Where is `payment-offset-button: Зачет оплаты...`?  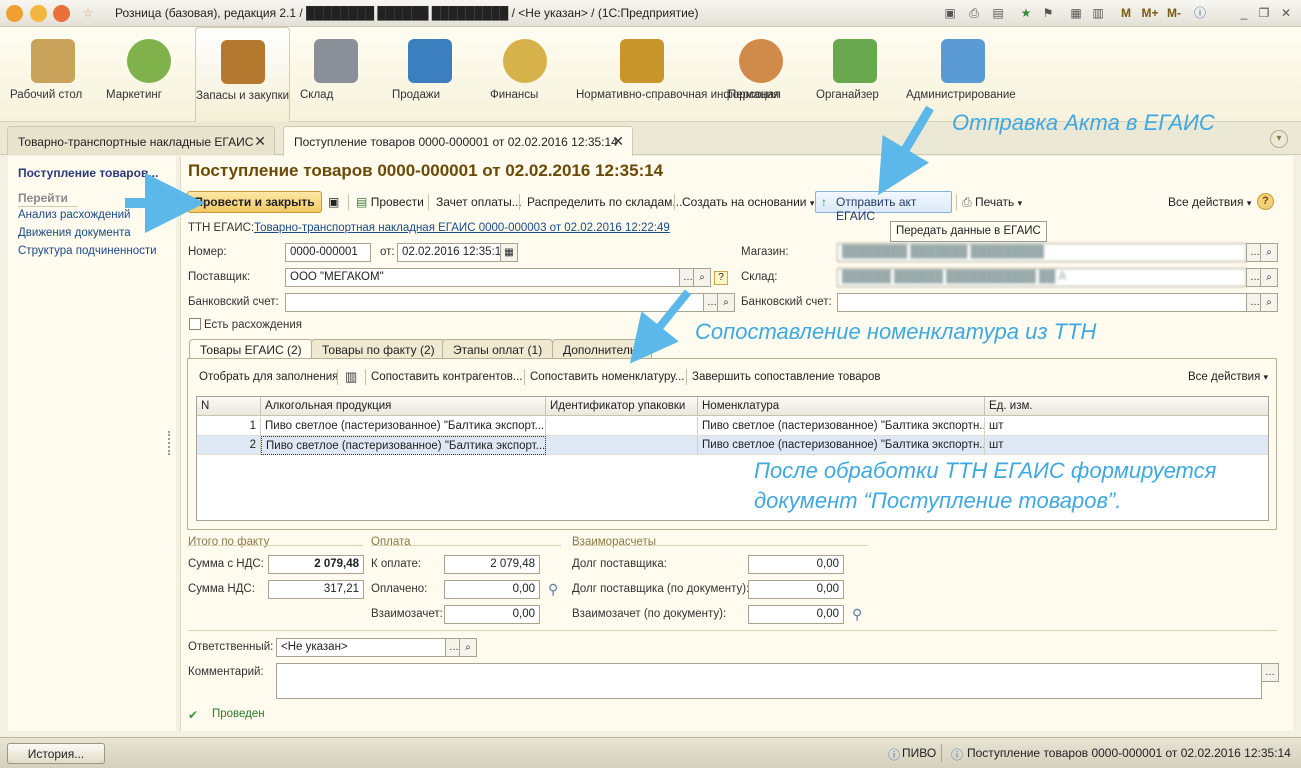 payment-offset-button: Зачет оплаты... is located at coordinates (479, 202).